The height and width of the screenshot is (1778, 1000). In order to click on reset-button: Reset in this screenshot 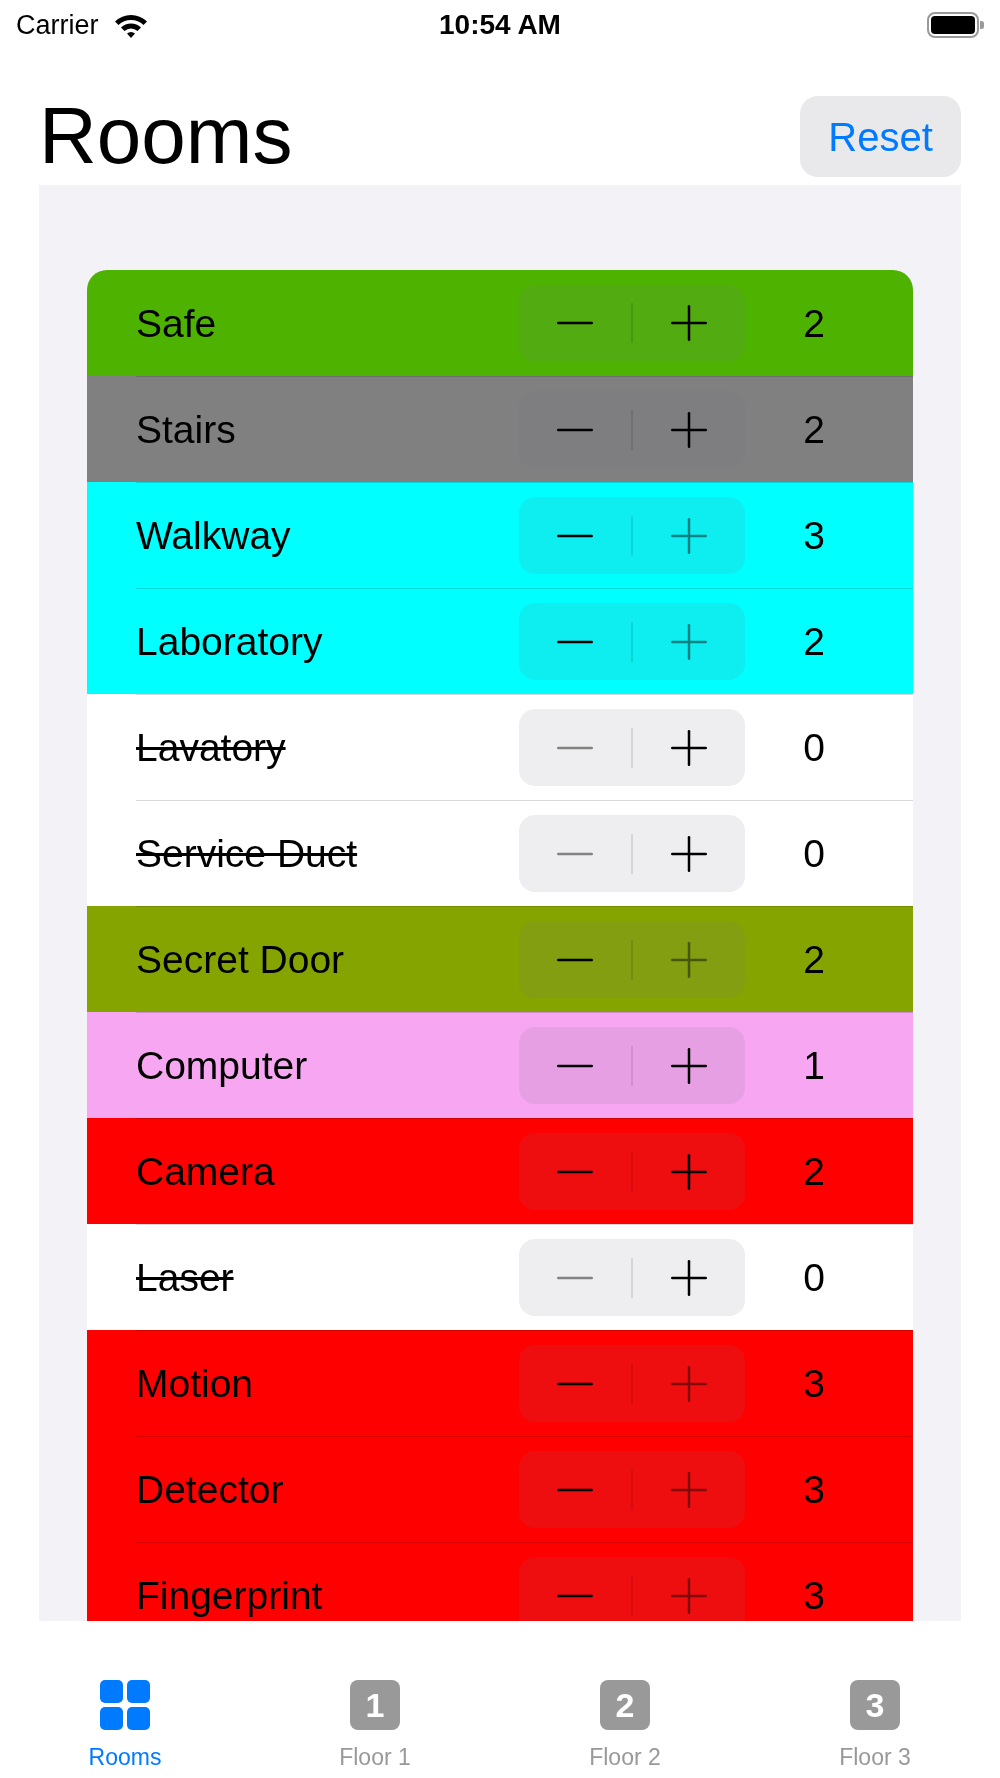, I will do `click(880, 136)`.